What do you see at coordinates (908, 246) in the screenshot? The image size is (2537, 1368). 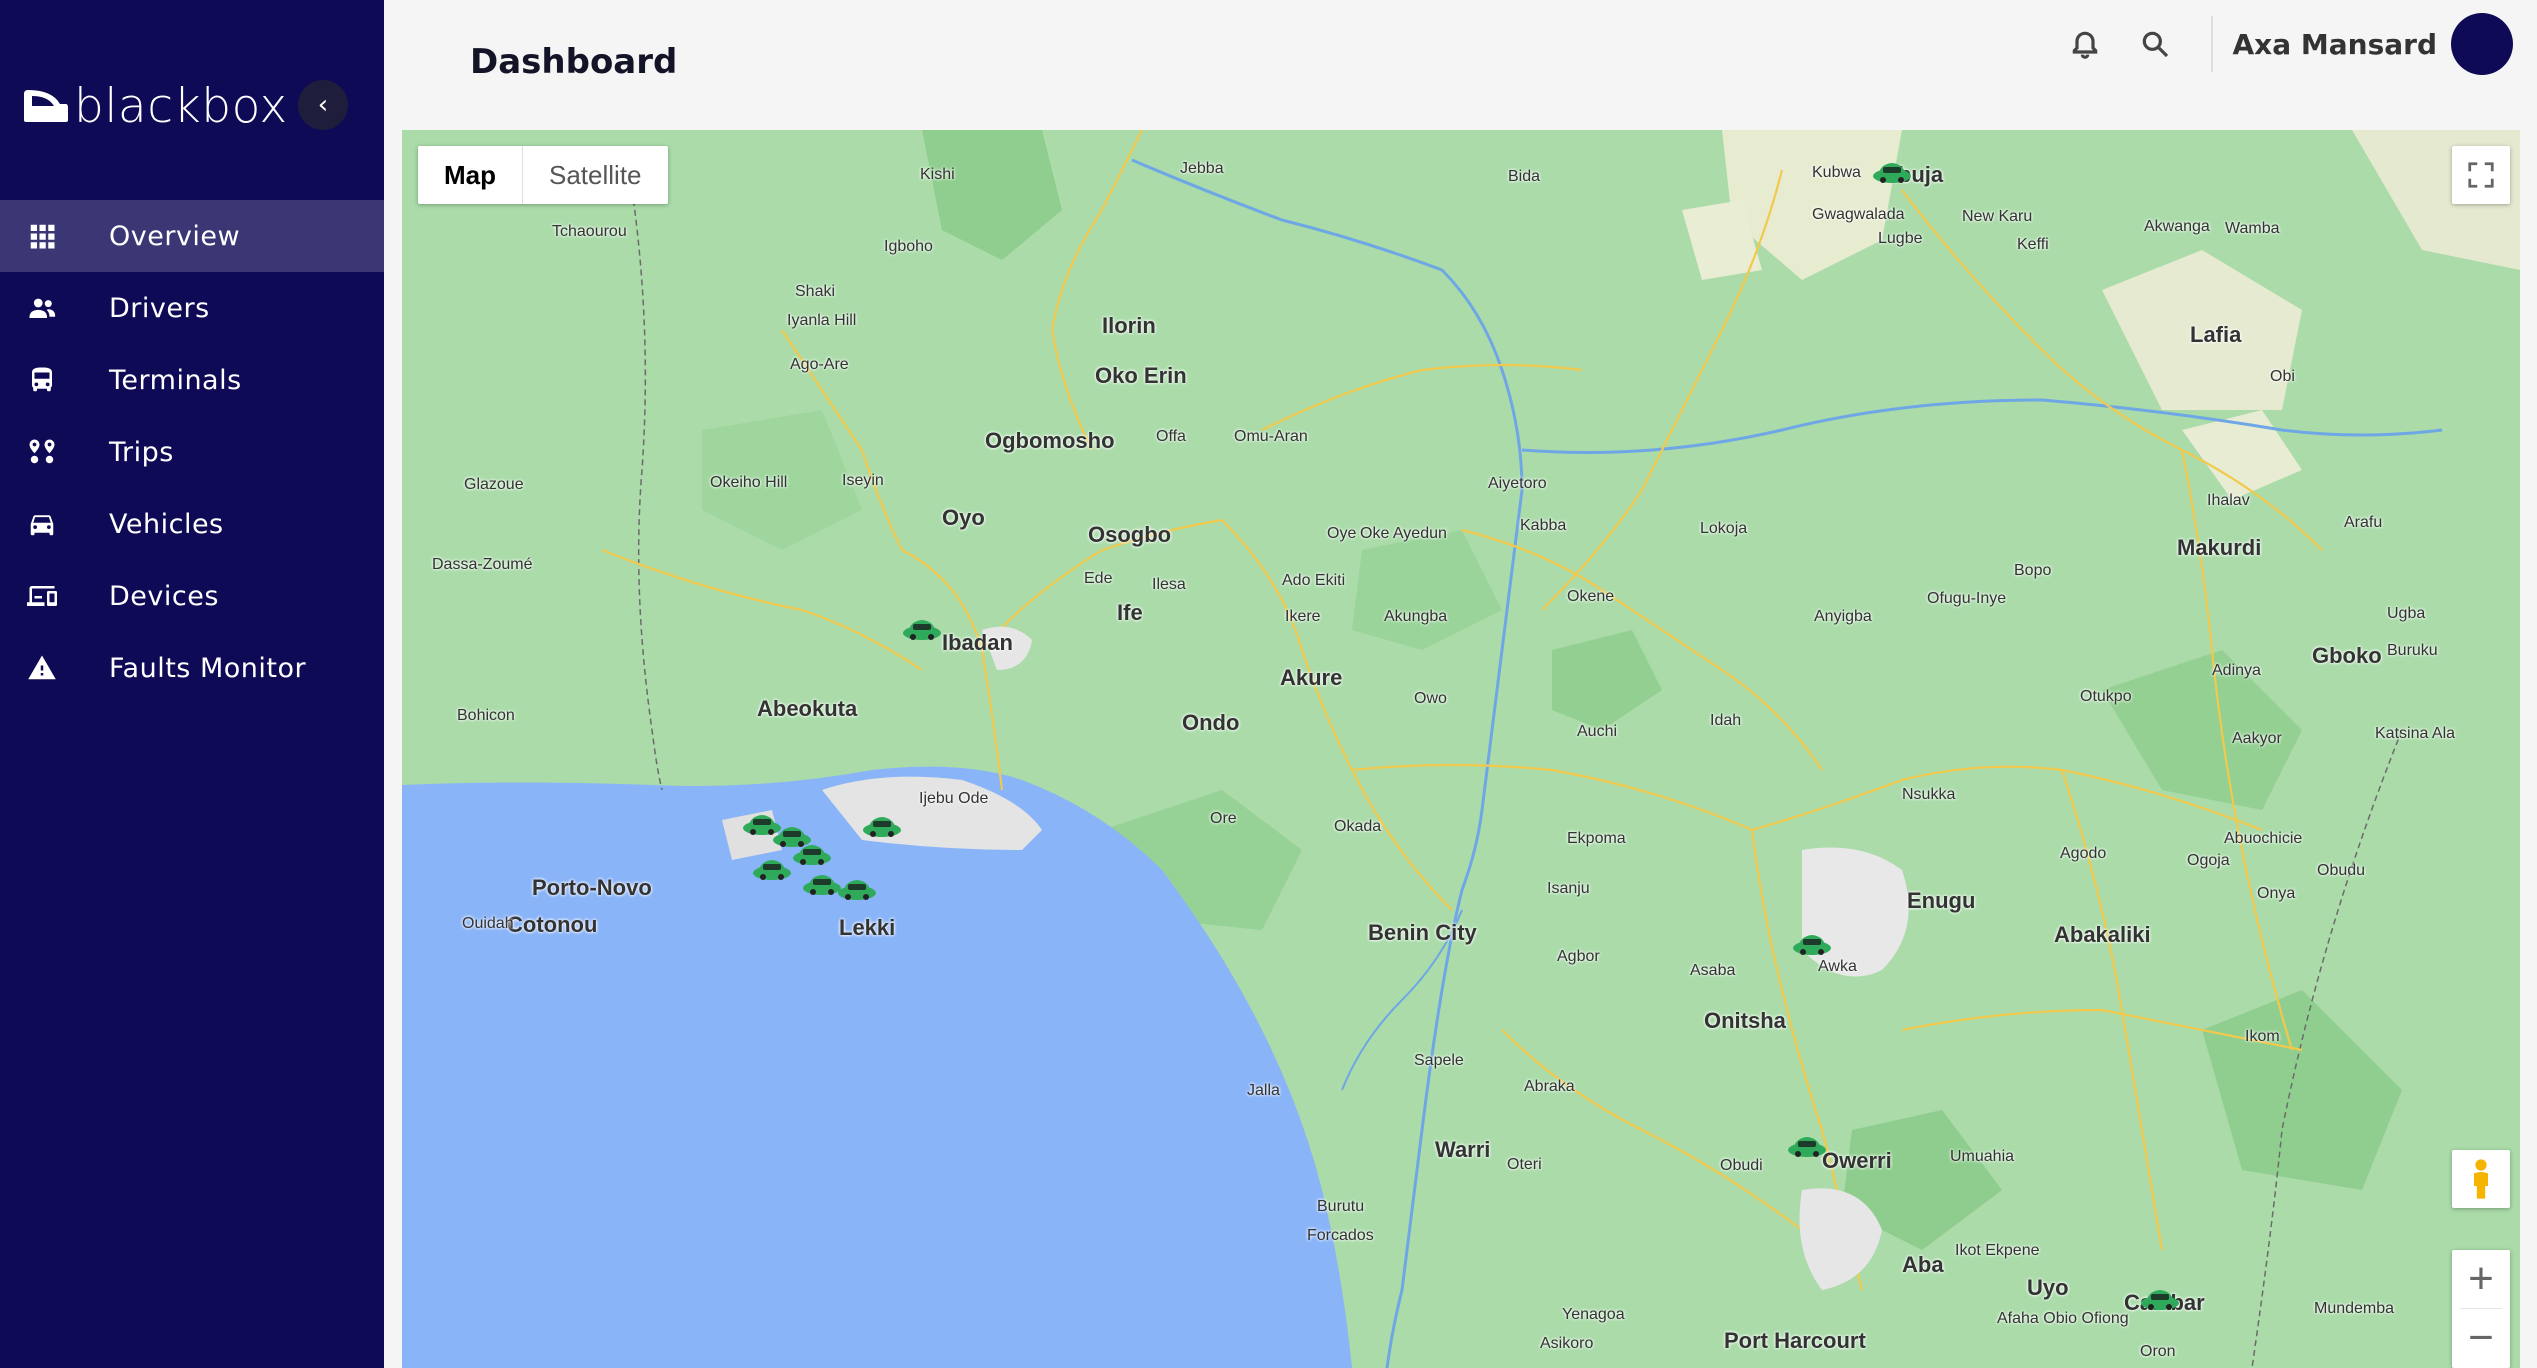 I see `place-label: Igboho` at bounding box center [908, 246].